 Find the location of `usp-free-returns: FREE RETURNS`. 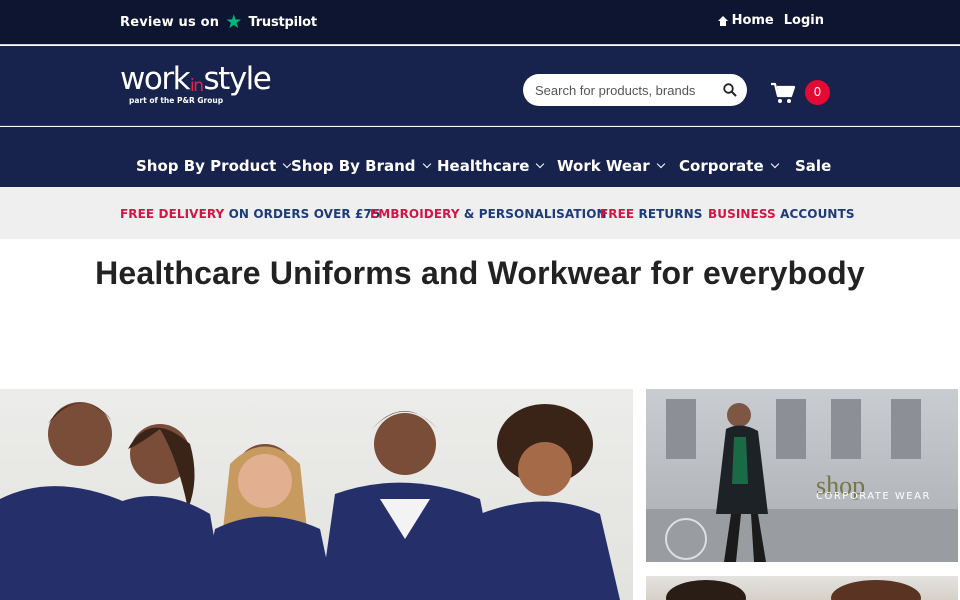

usp-free-returns: FREE RETURNS is located at coordinates (651, 214).